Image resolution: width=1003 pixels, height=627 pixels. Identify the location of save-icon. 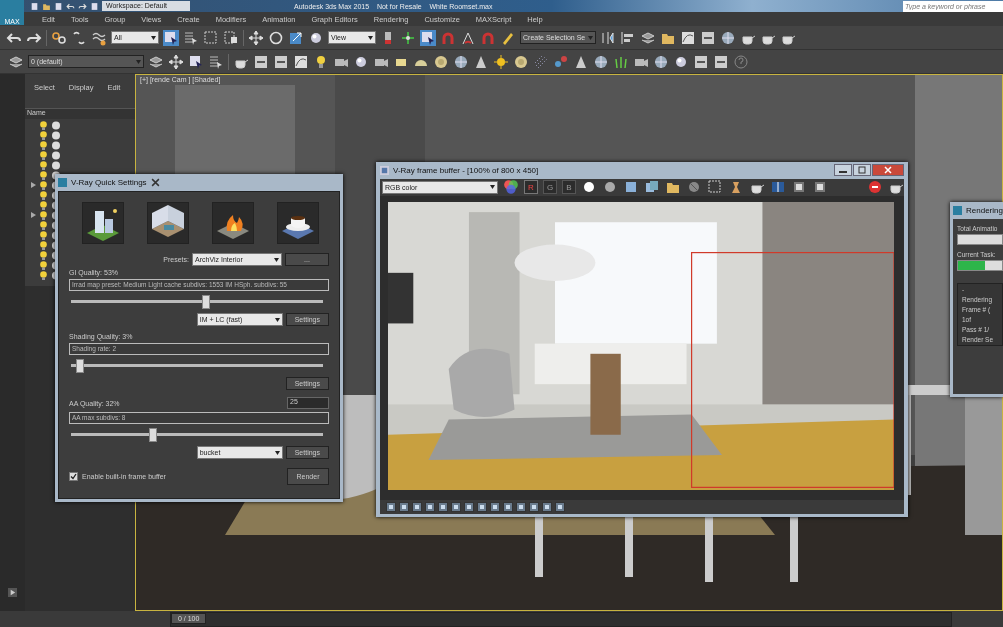
(58, 6).